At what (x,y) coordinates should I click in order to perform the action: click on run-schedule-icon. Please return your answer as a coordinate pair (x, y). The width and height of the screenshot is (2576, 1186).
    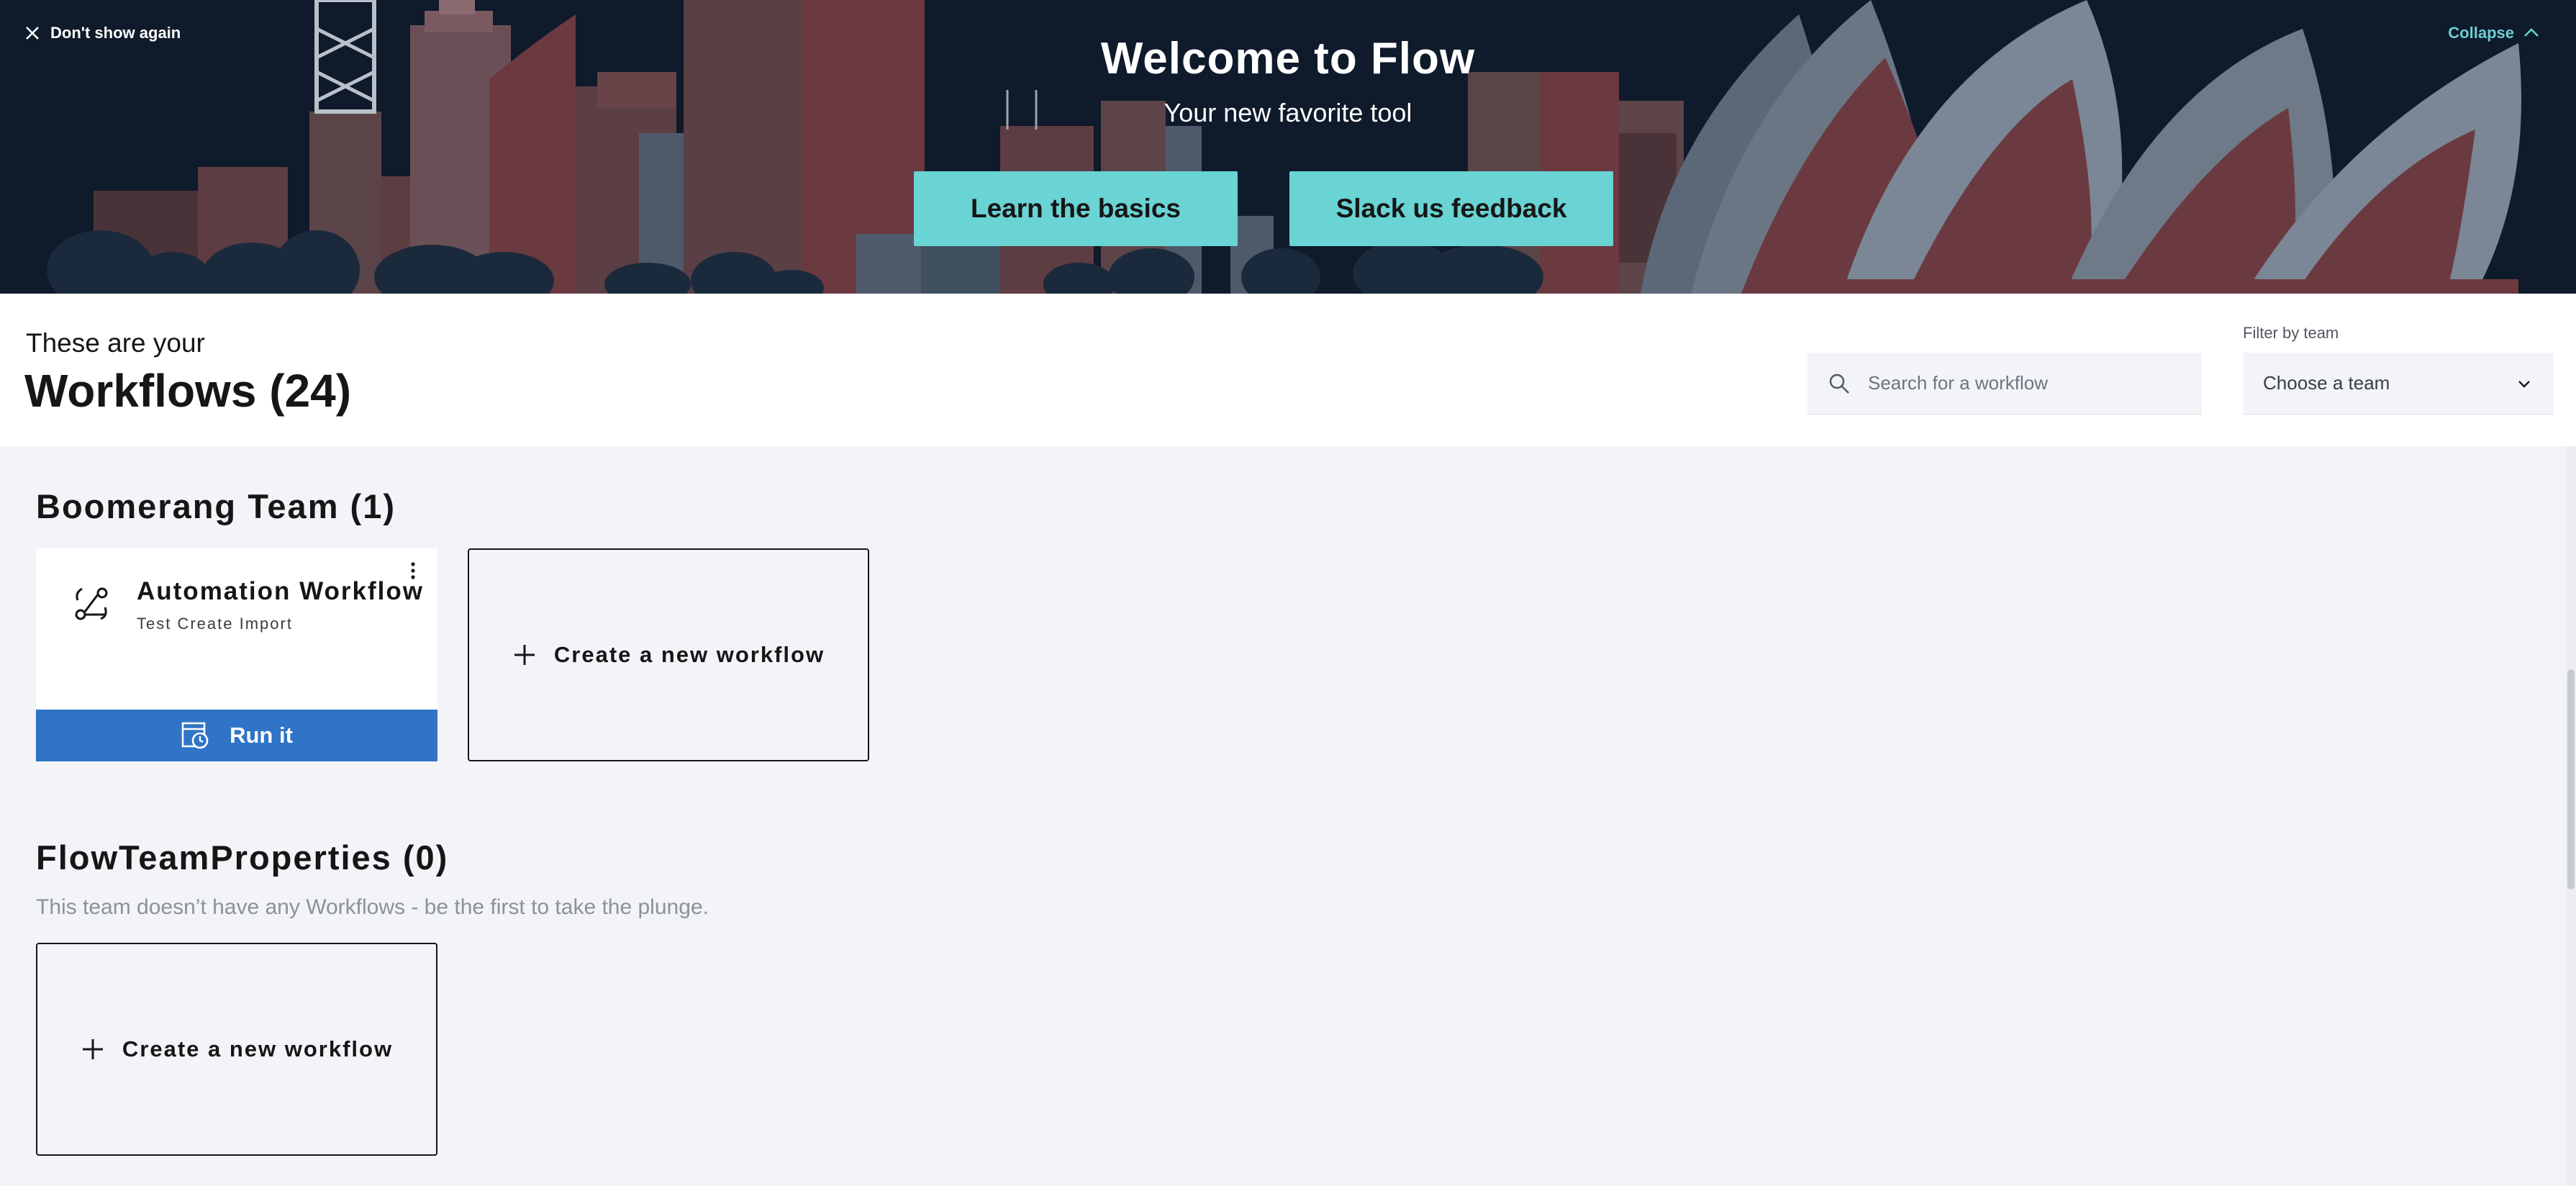
    Looking at the image, I should click on (195, 735).